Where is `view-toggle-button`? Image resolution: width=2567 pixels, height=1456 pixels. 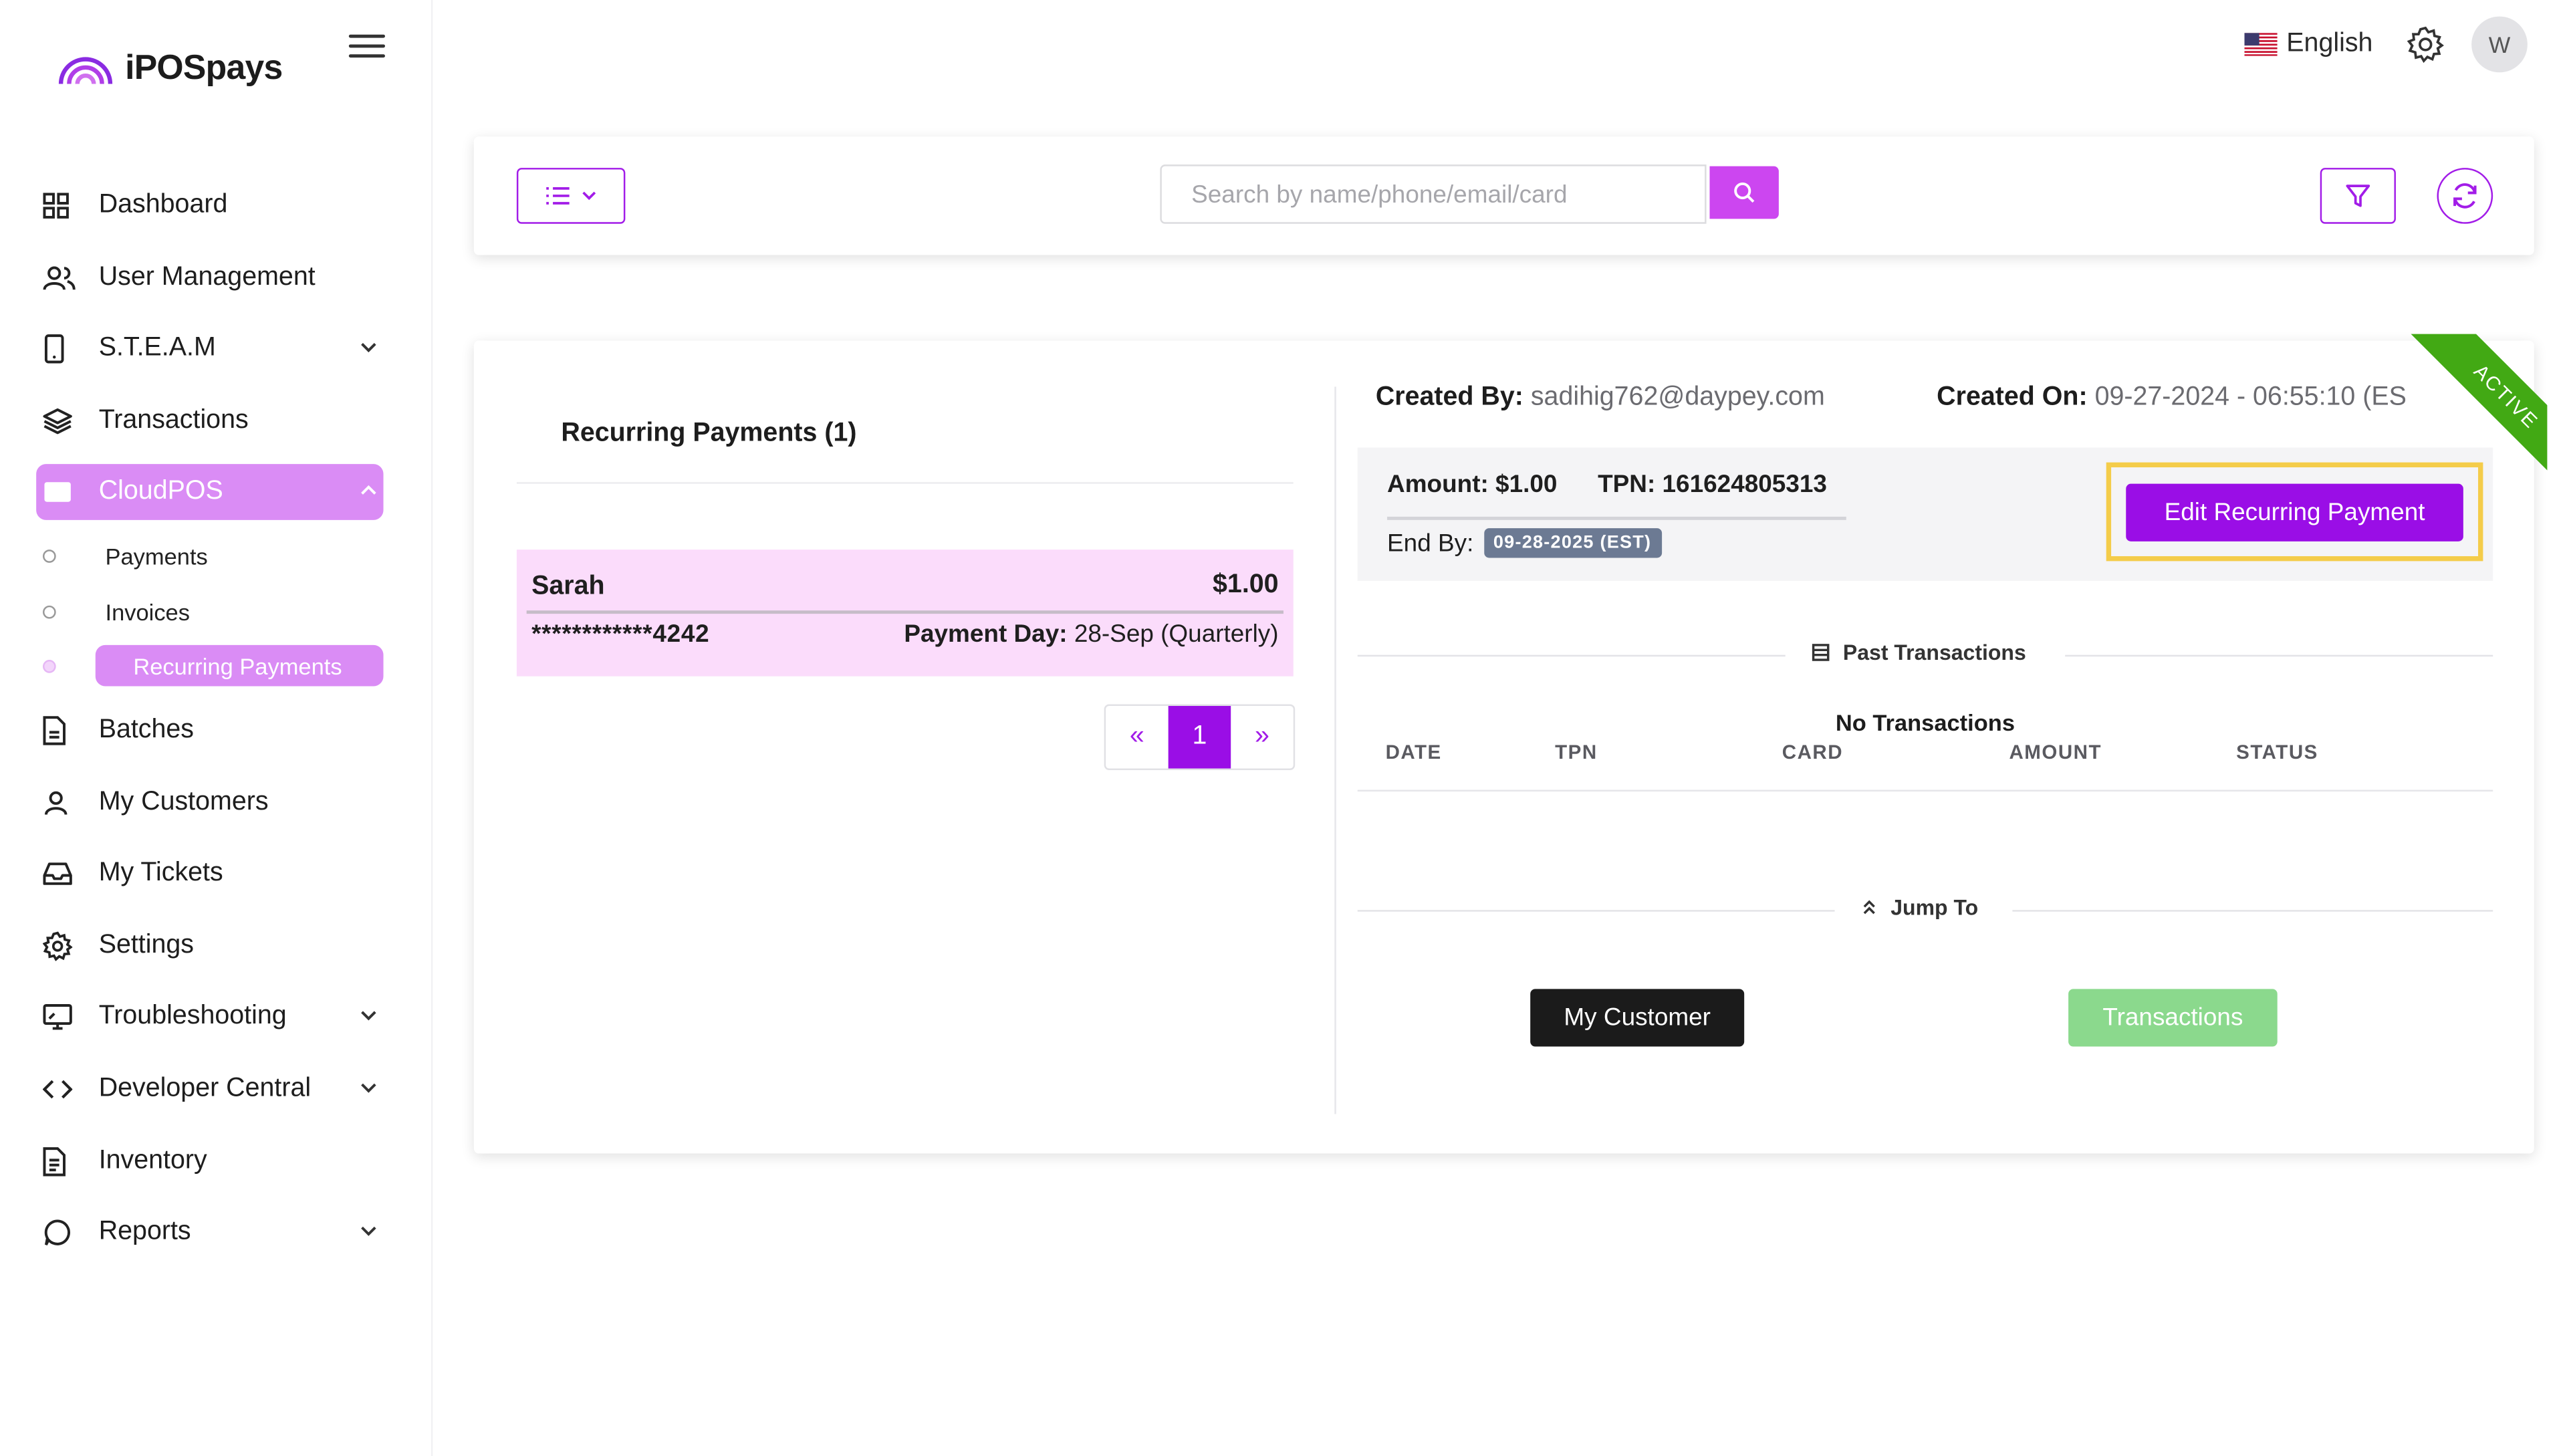
view-toggle-button is located at coordinates (571, 196).